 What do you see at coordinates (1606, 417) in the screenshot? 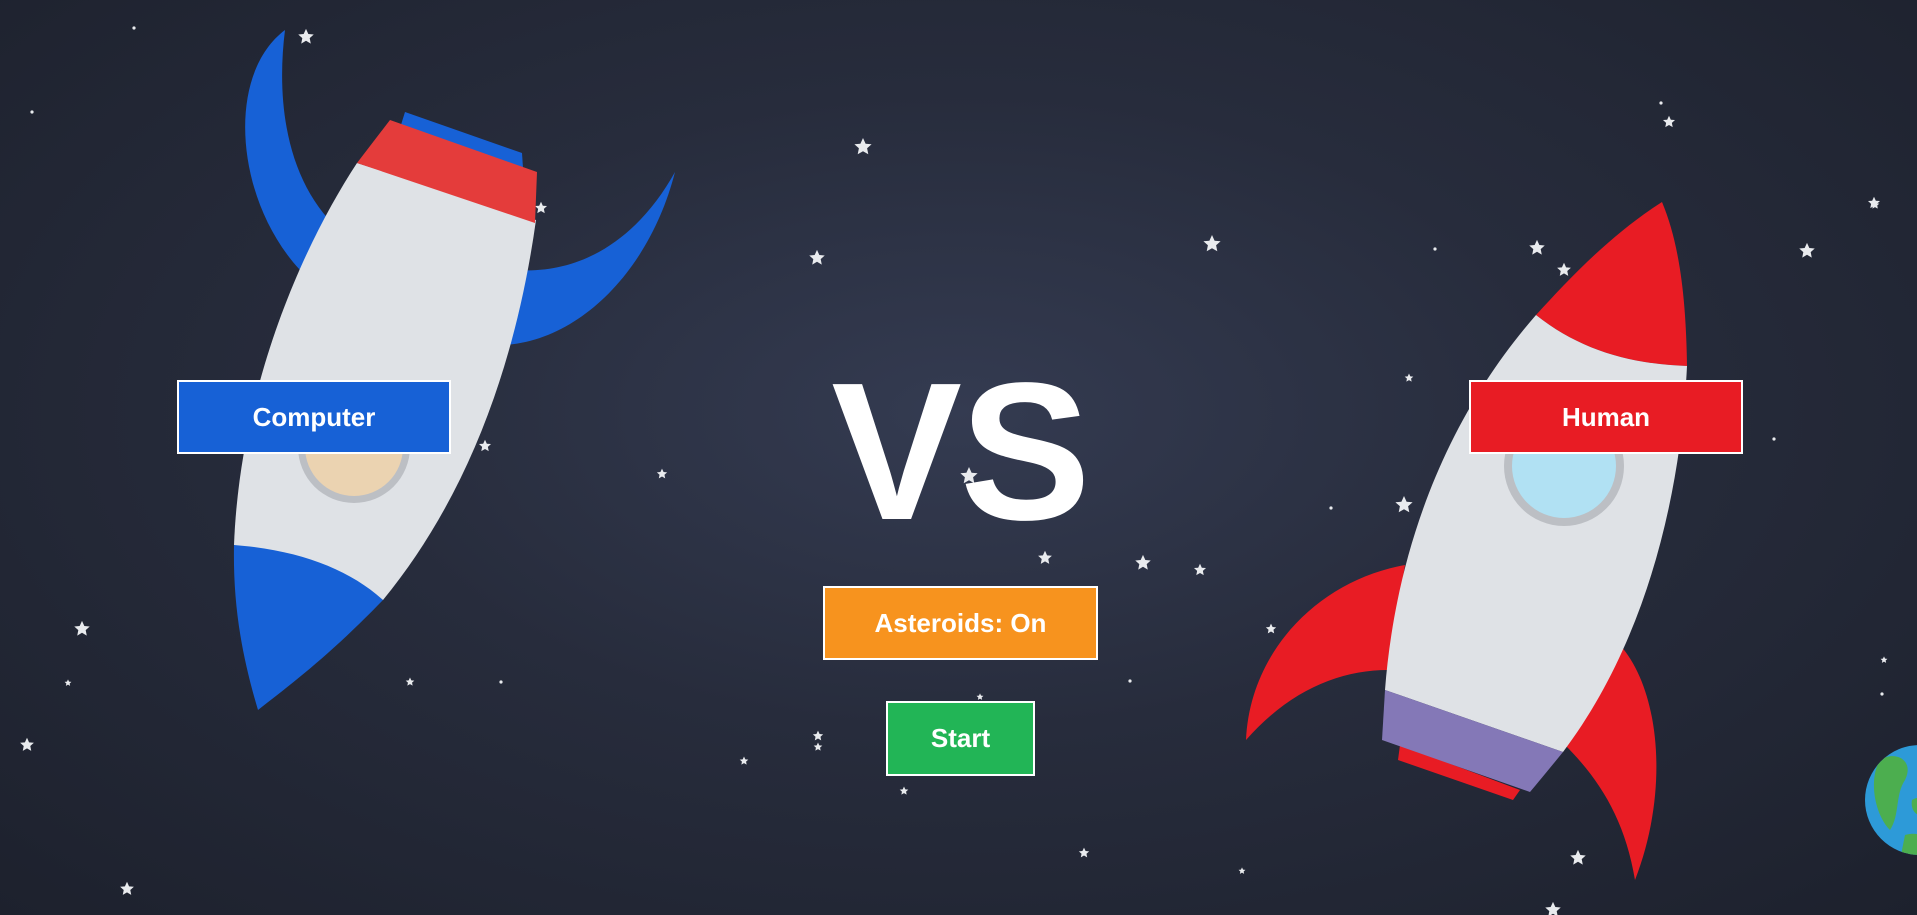
I see `human-player-button: Human` at bounding box center [1606, 417].